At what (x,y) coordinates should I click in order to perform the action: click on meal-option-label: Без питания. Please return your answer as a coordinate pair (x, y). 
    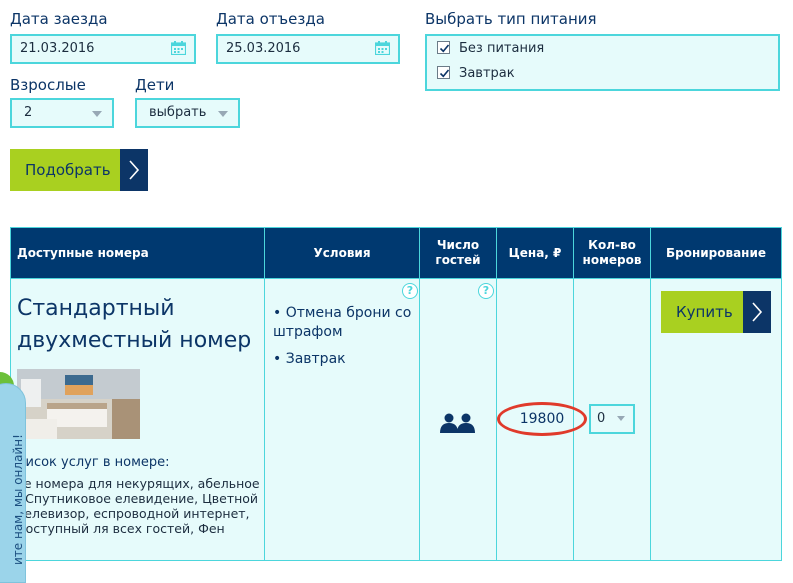
    Looking at the image, I should click on (502, 48).